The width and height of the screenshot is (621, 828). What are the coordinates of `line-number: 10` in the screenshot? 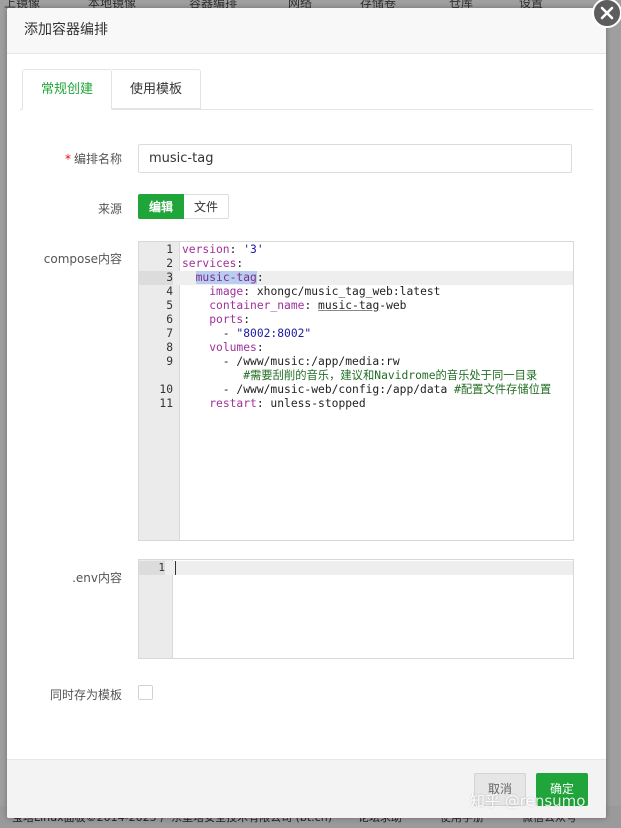 It's located at (166, 389).